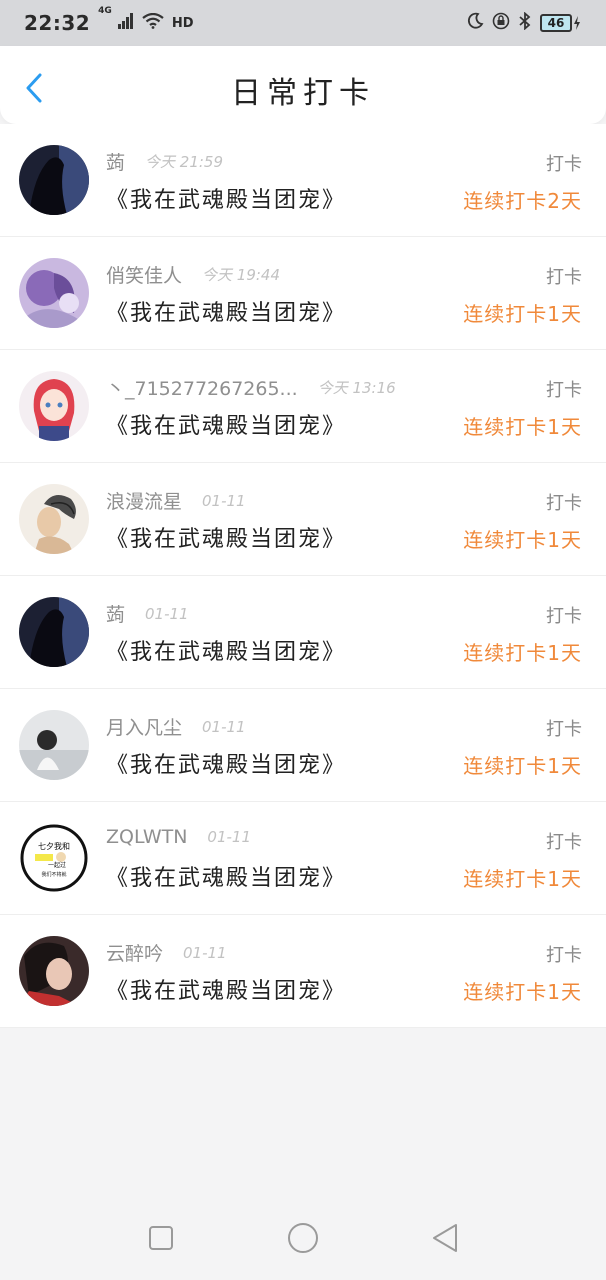 This screenshot has height=1280, width=606. Describe the element at coordinates (303, 93) in the screenshot. I see `page-title: 日常打卡` at that location.